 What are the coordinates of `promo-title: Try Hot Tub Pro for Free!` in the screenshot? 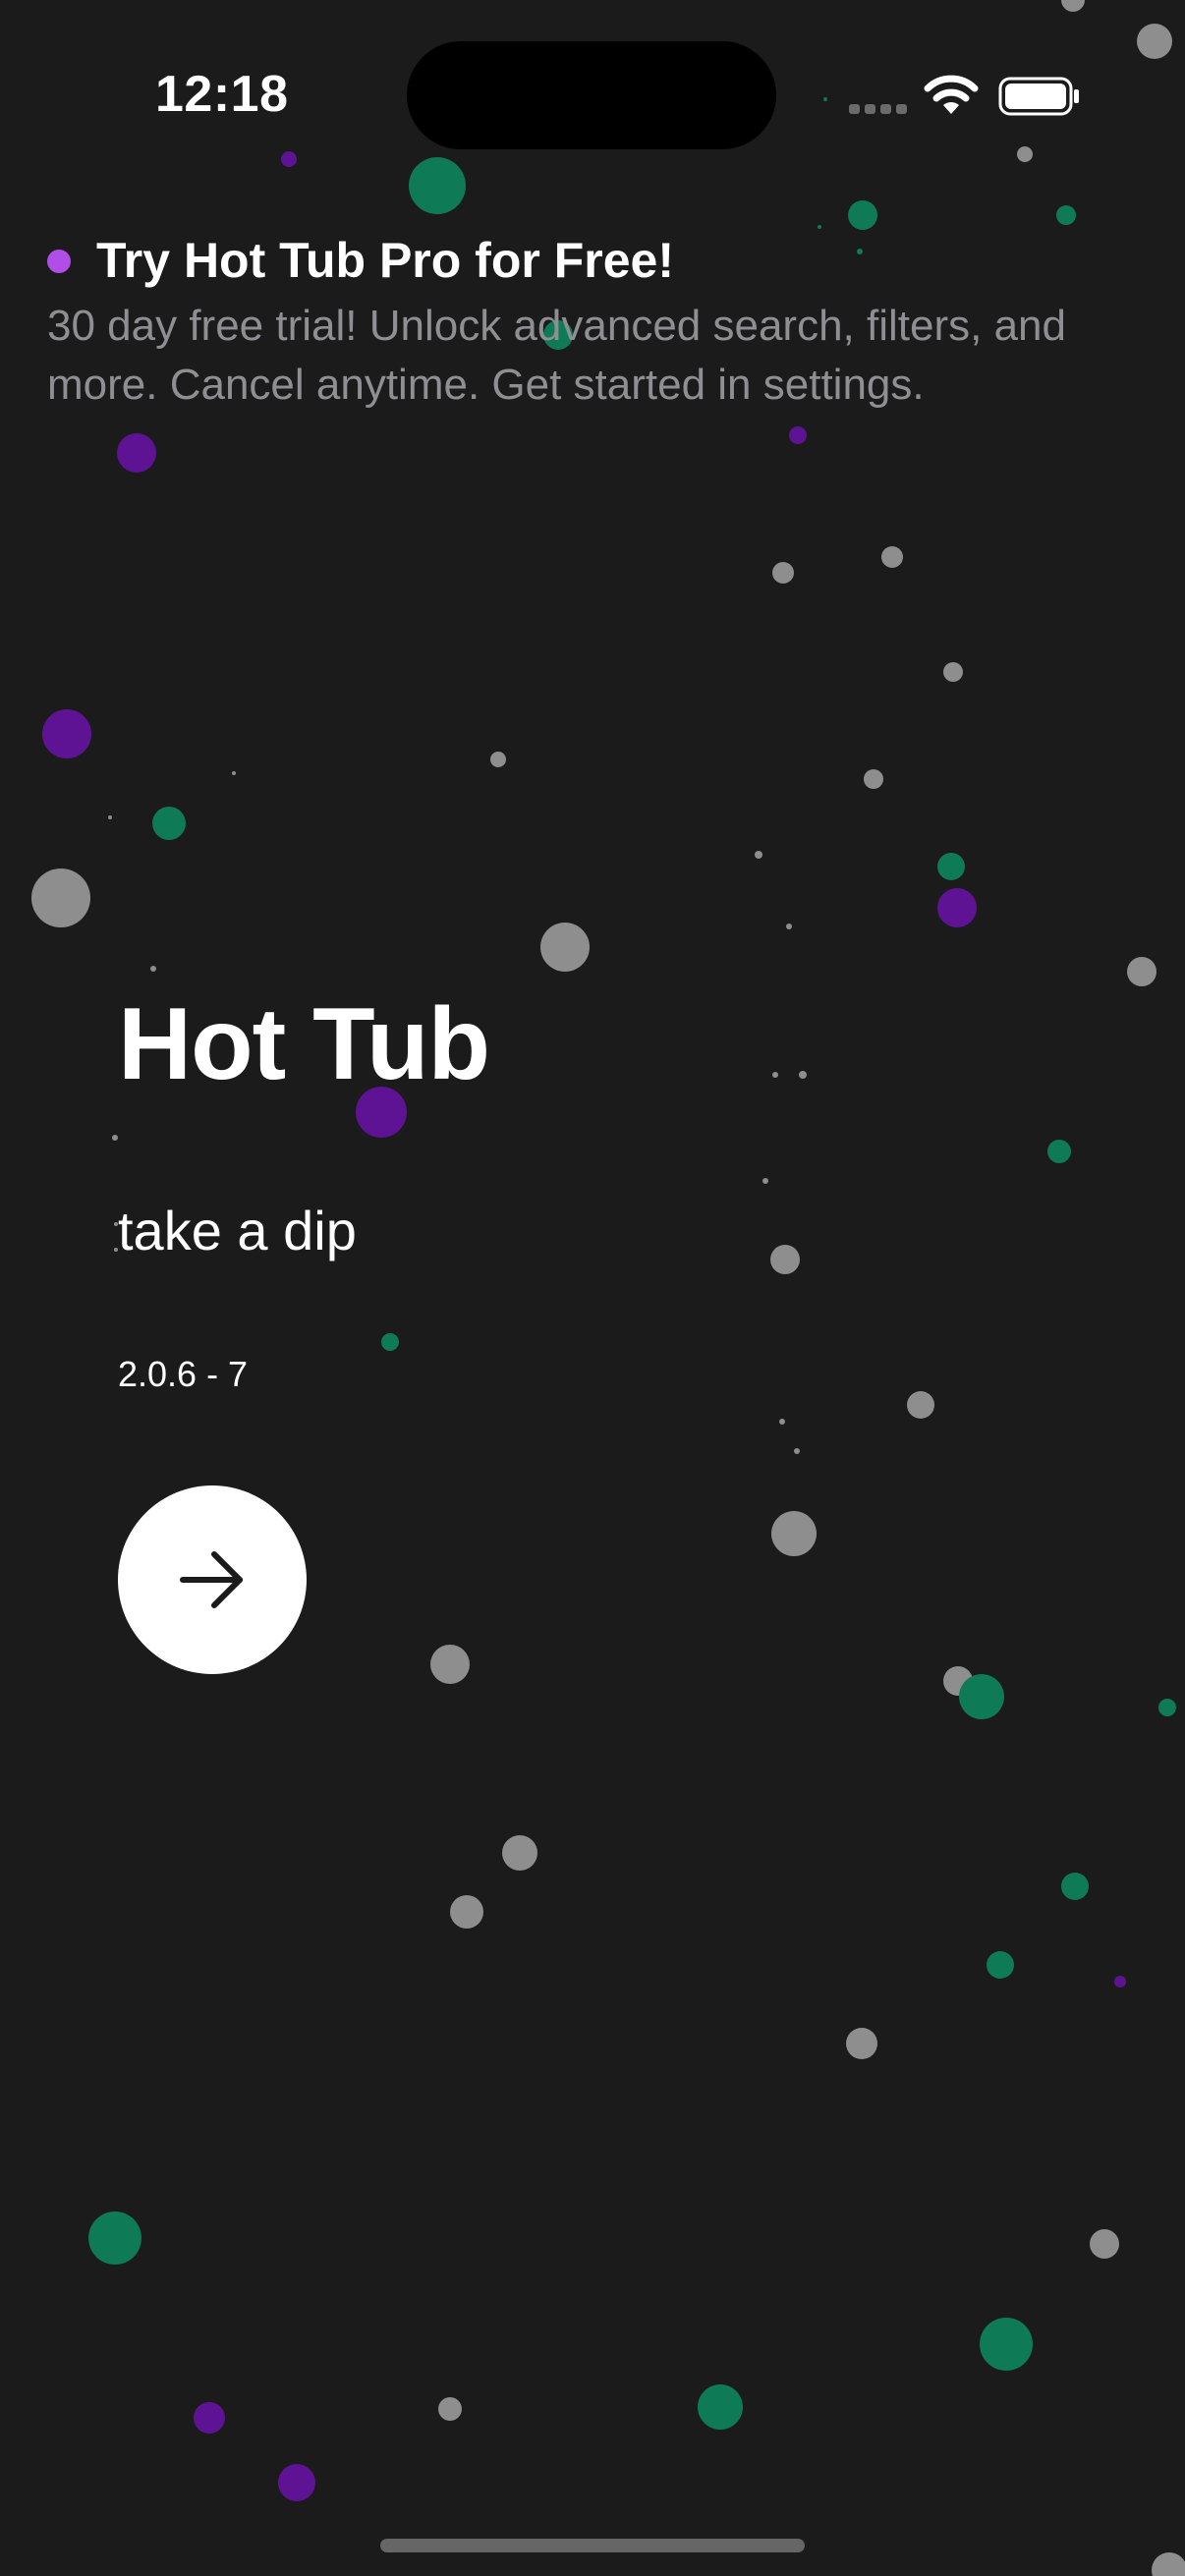 It's located at (385, 260).